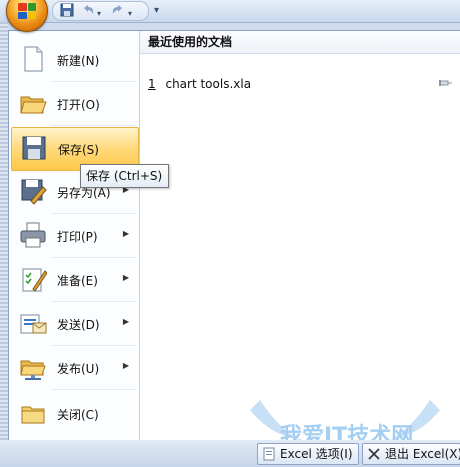 This screenshot has width=460, height=467. What do you see at coordinates (33, 370) in the screenshot?
I see `publish-icon` at bounding box center [33, 370].